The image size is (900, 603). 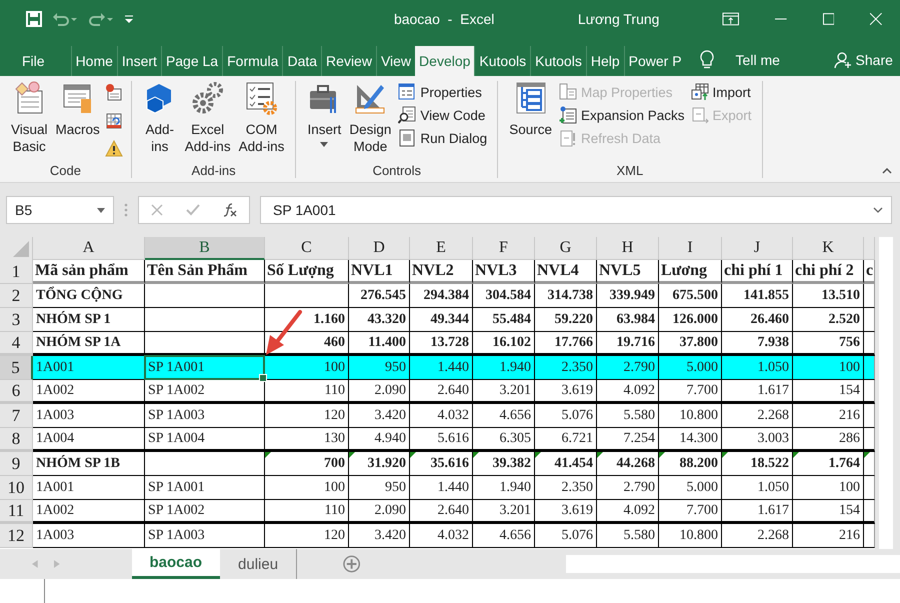 What do you see at coordinates (443, 115) in the screenshot?
I see `ribbon-button: View Code` at bounding box center [443, 115].